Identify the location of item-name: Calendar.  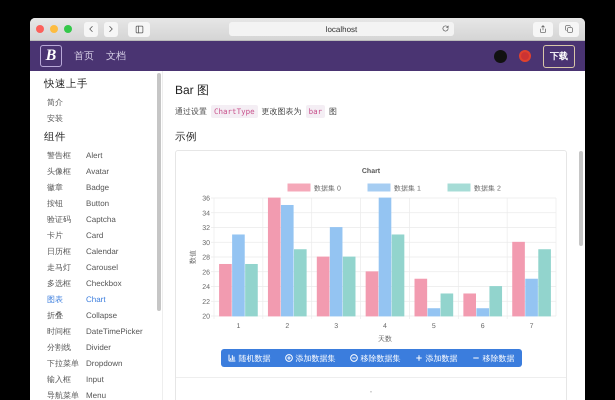
(102, 251).